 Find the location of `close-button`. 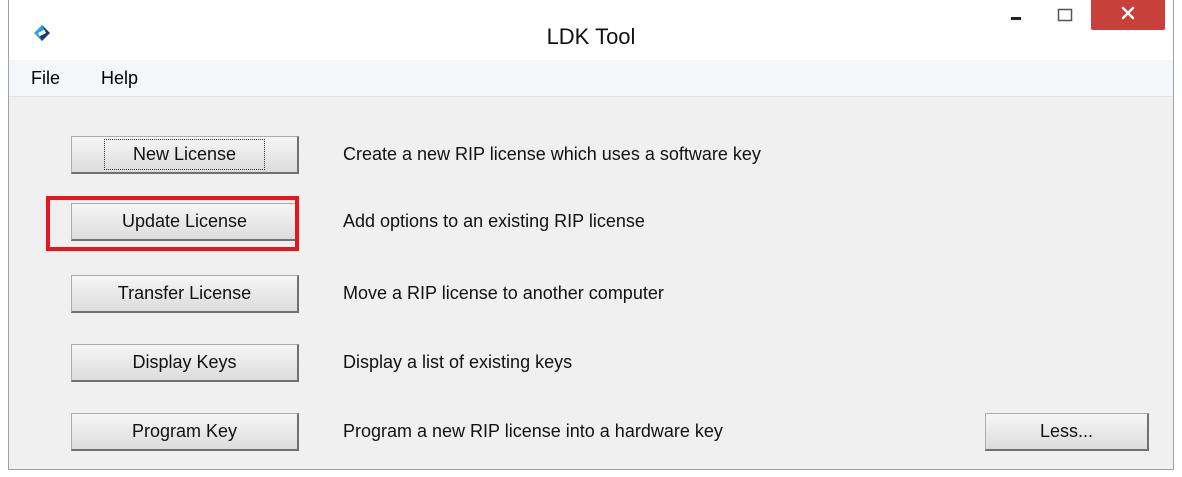

close-button is located at coordinates (1128, 15).